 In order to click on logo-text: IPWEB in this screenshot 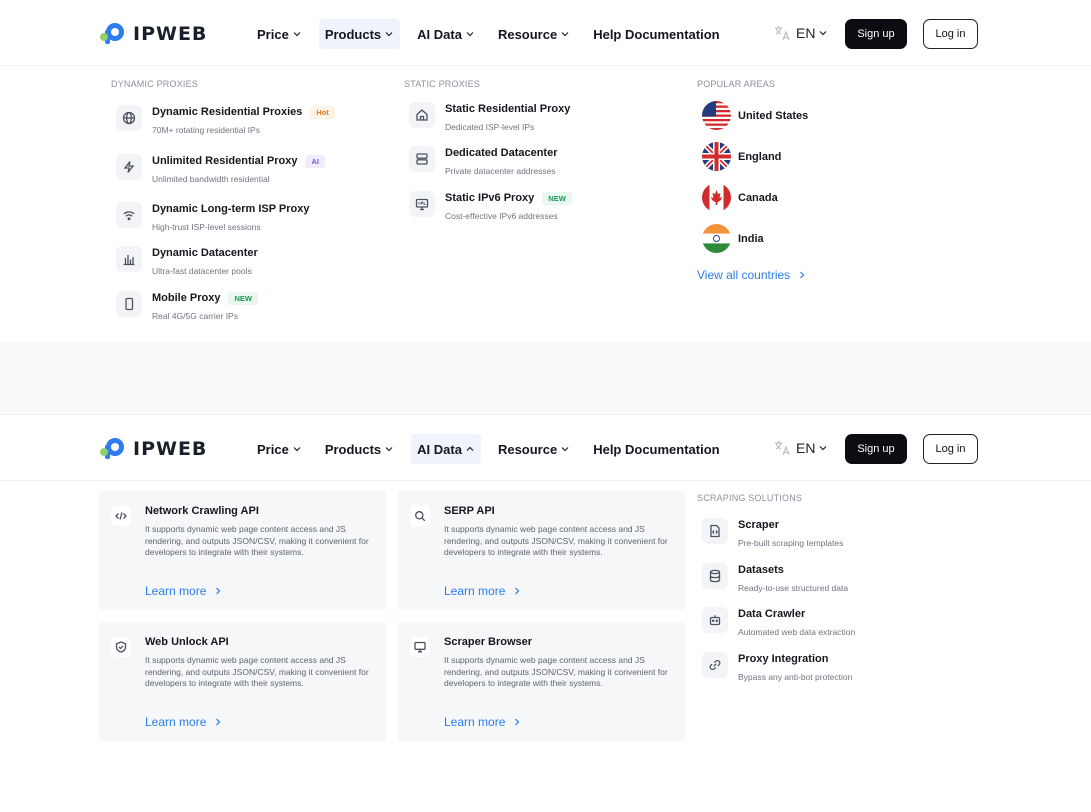, I will do `click(170, 34)`.